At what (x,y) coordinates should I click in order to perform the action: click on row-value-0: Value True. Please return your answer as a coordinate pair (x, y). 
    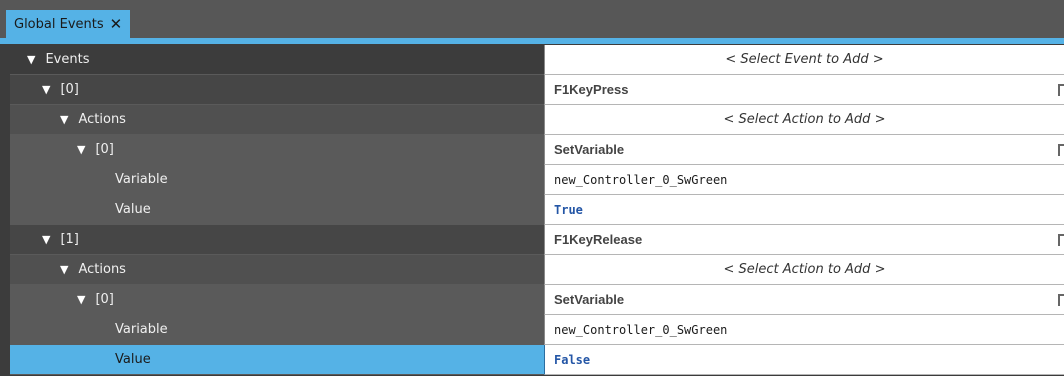
    Looking at the image, I should click on (537, 210).